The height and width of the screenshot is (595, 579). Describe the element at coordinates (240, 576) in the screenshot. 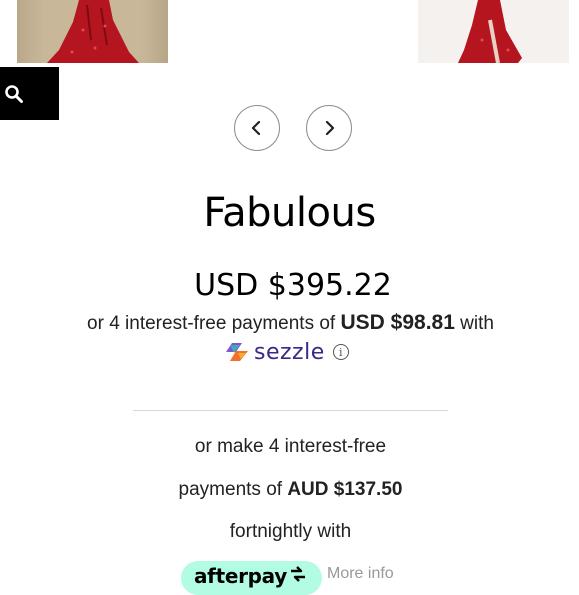

I see `afterpay-wordmark: afterpay` at that location.